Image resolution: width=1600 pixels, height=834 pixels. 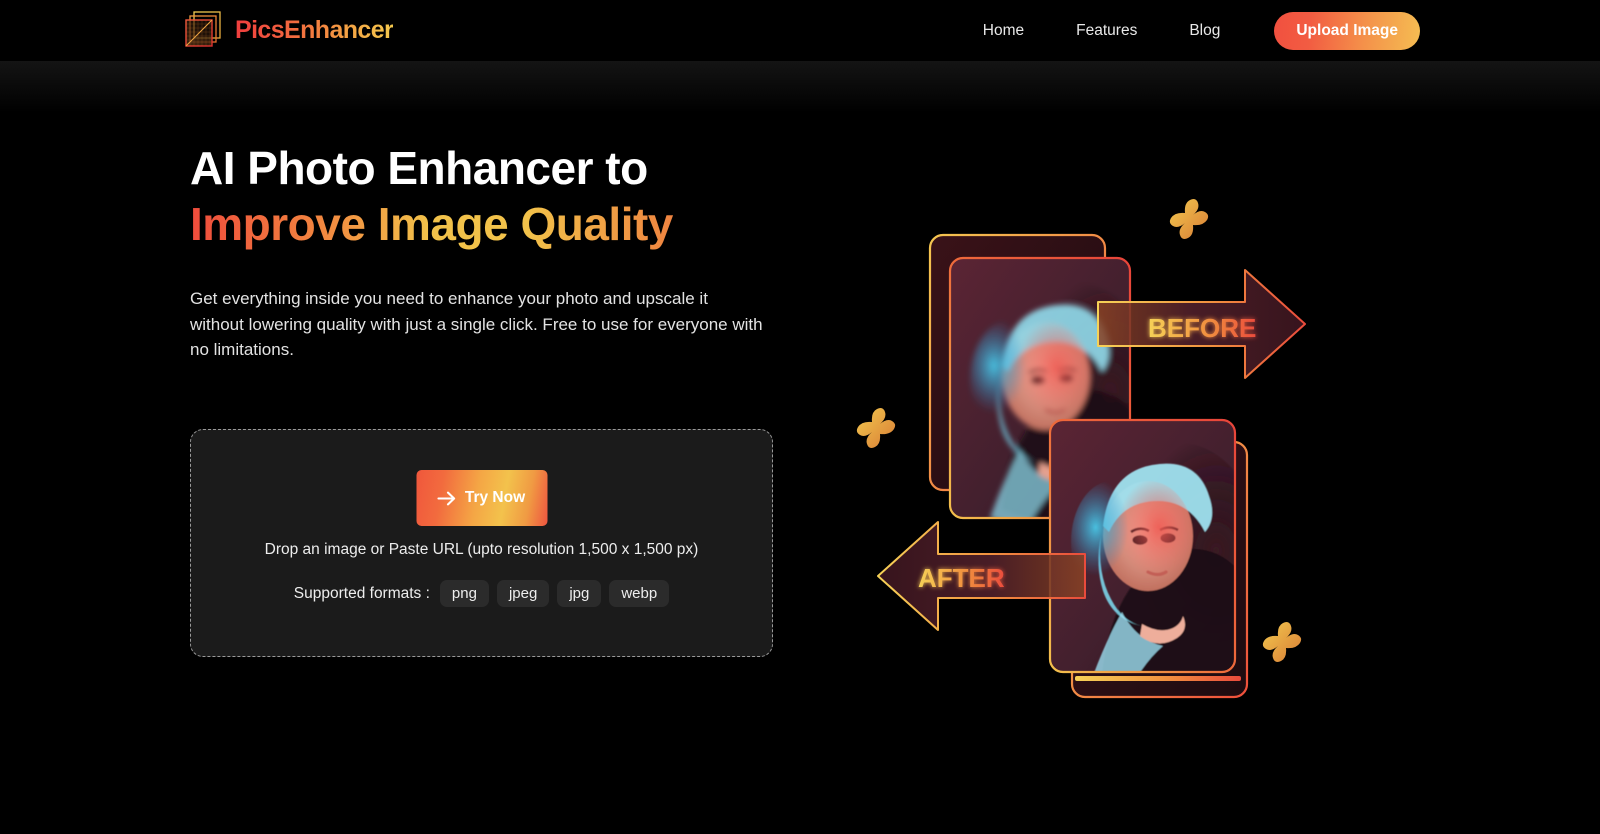 I want to click on format-chip-jpeg: jpeg, so click(x=523, y=593).